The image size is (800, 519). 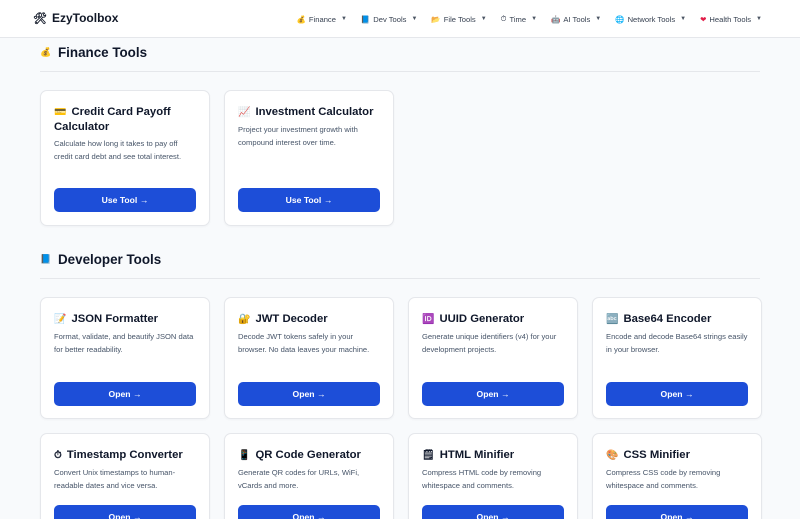 What do you see at coordinates (314, 112) in the screenshot?
I see `card-title-text: Investment Calculator` at bounding box center [314, 112].